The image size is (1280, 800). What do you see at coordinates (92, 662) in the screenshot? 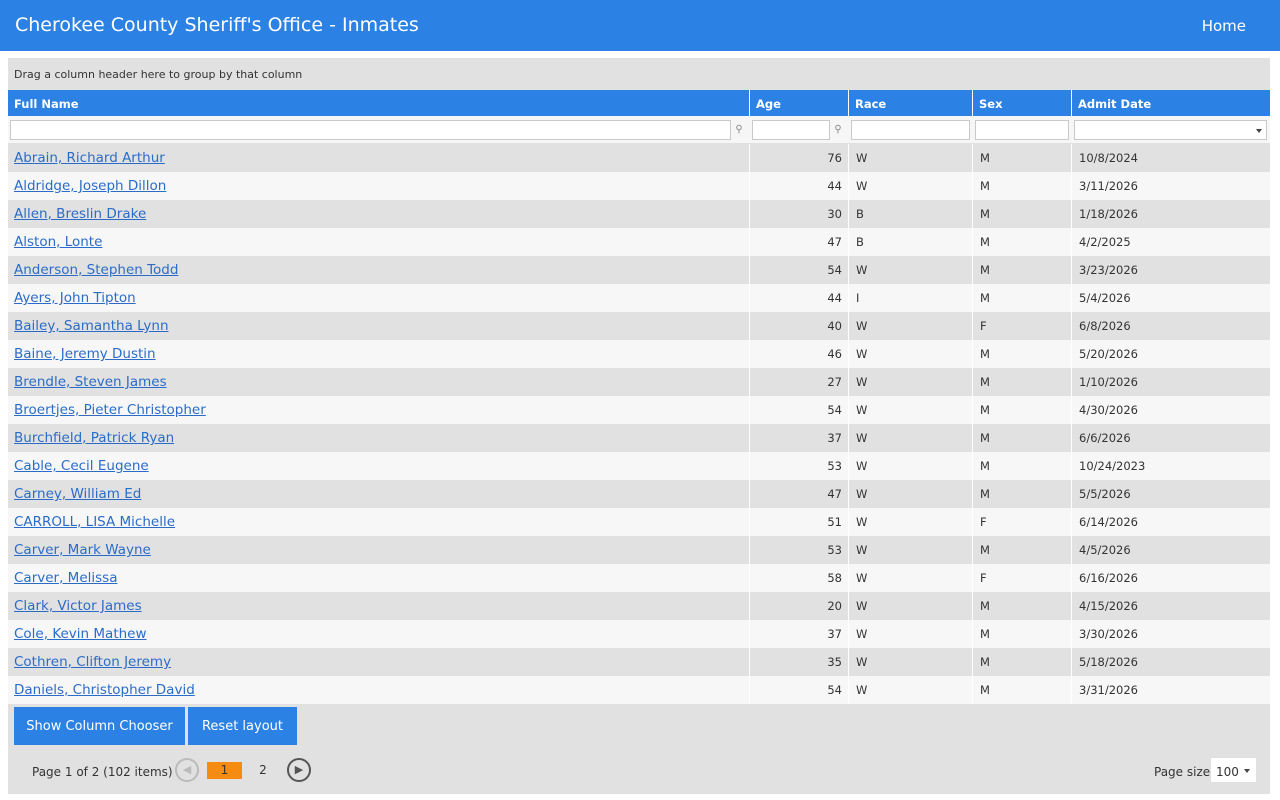
I see `inmate-name-link: Cothren, Clifton Jeremy` at bounding box center [92, 662].